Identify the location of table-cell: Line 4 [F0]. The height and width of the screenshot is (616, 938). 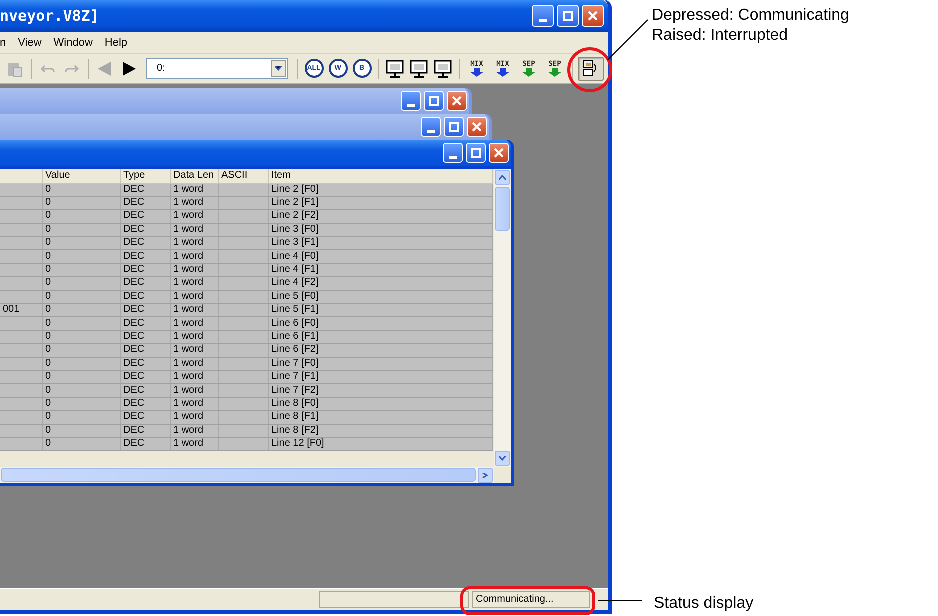
(380, 257).